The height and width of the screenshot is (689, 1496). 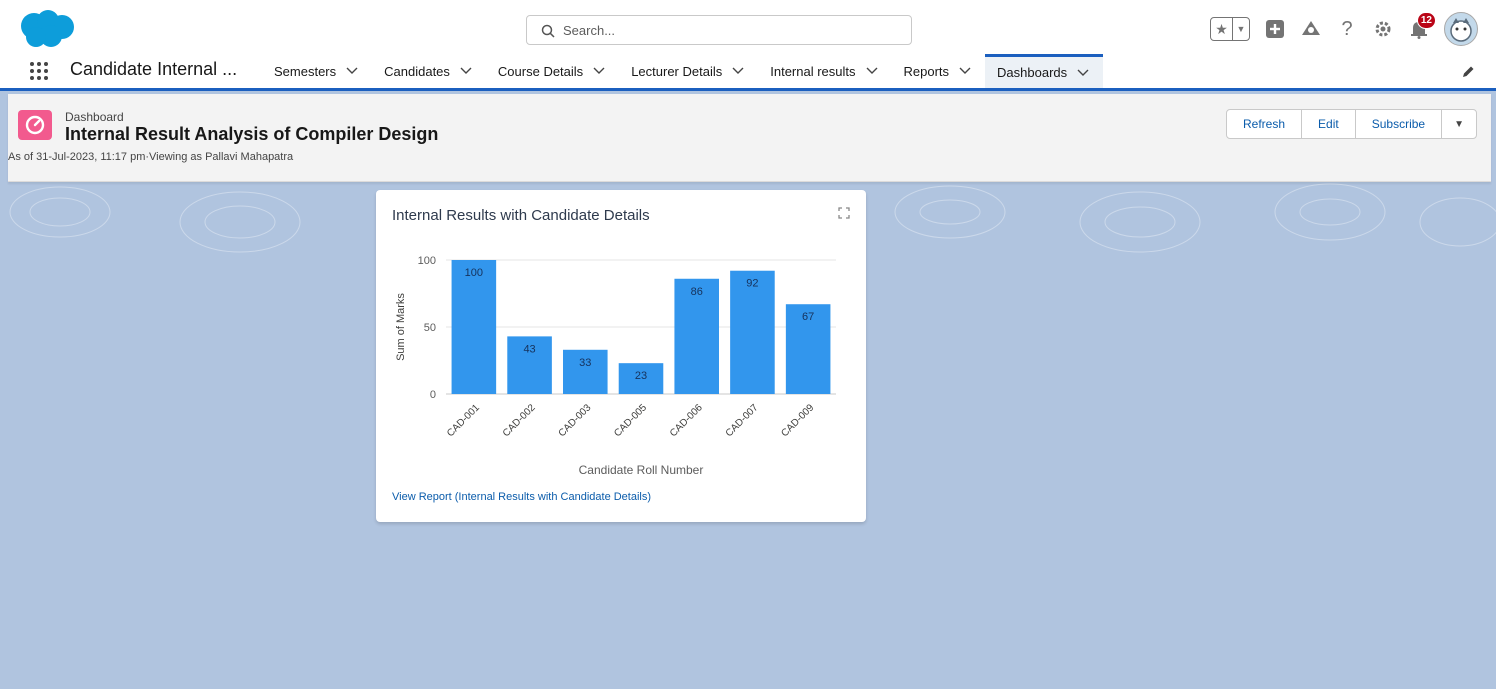 I want to click on app-launcher-icon, so click(x=39, y=71).